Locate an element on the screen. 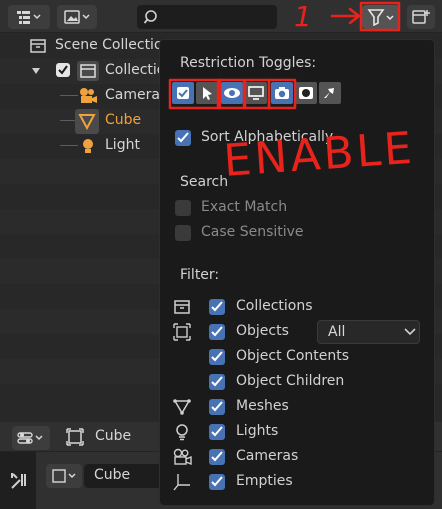  annotation-toggle-box-render is located at coordinates (282, 94).